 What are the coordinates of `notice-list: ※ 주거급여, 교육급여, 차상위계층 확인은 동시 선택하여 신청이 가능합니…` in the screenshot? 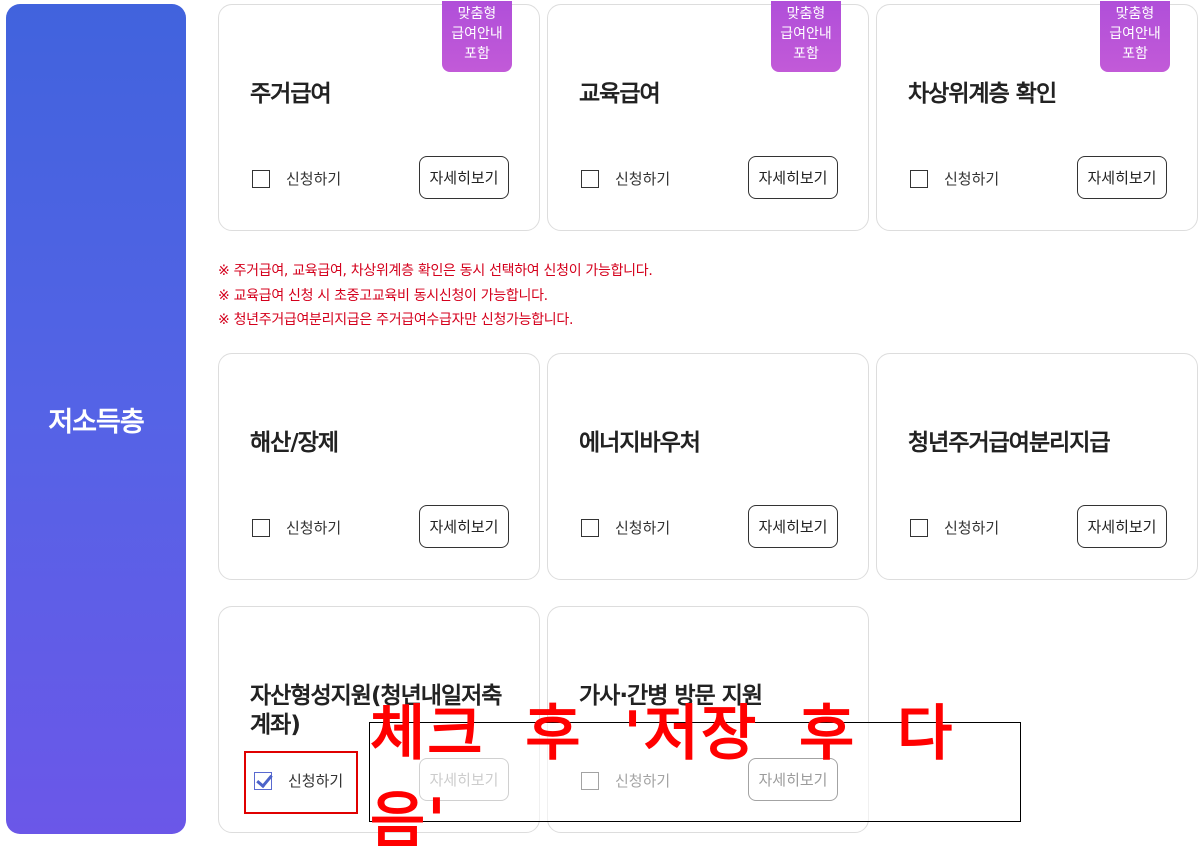 It's located at (435, 296).